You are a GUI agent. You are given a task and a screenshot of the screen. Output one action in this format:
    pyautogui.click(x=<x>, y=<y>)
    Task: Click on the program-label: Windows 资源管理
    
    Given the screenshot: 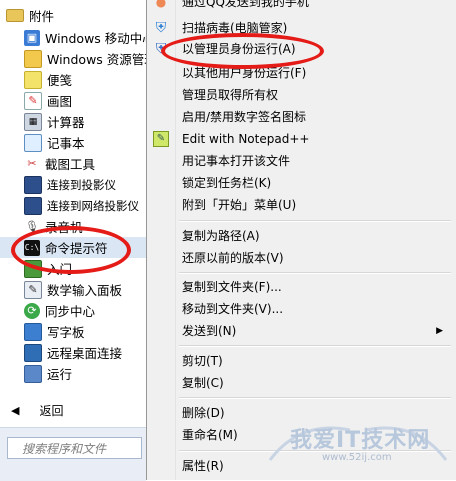 What is the action you would take?
    pyautogui.click(x=96, y=59)
    